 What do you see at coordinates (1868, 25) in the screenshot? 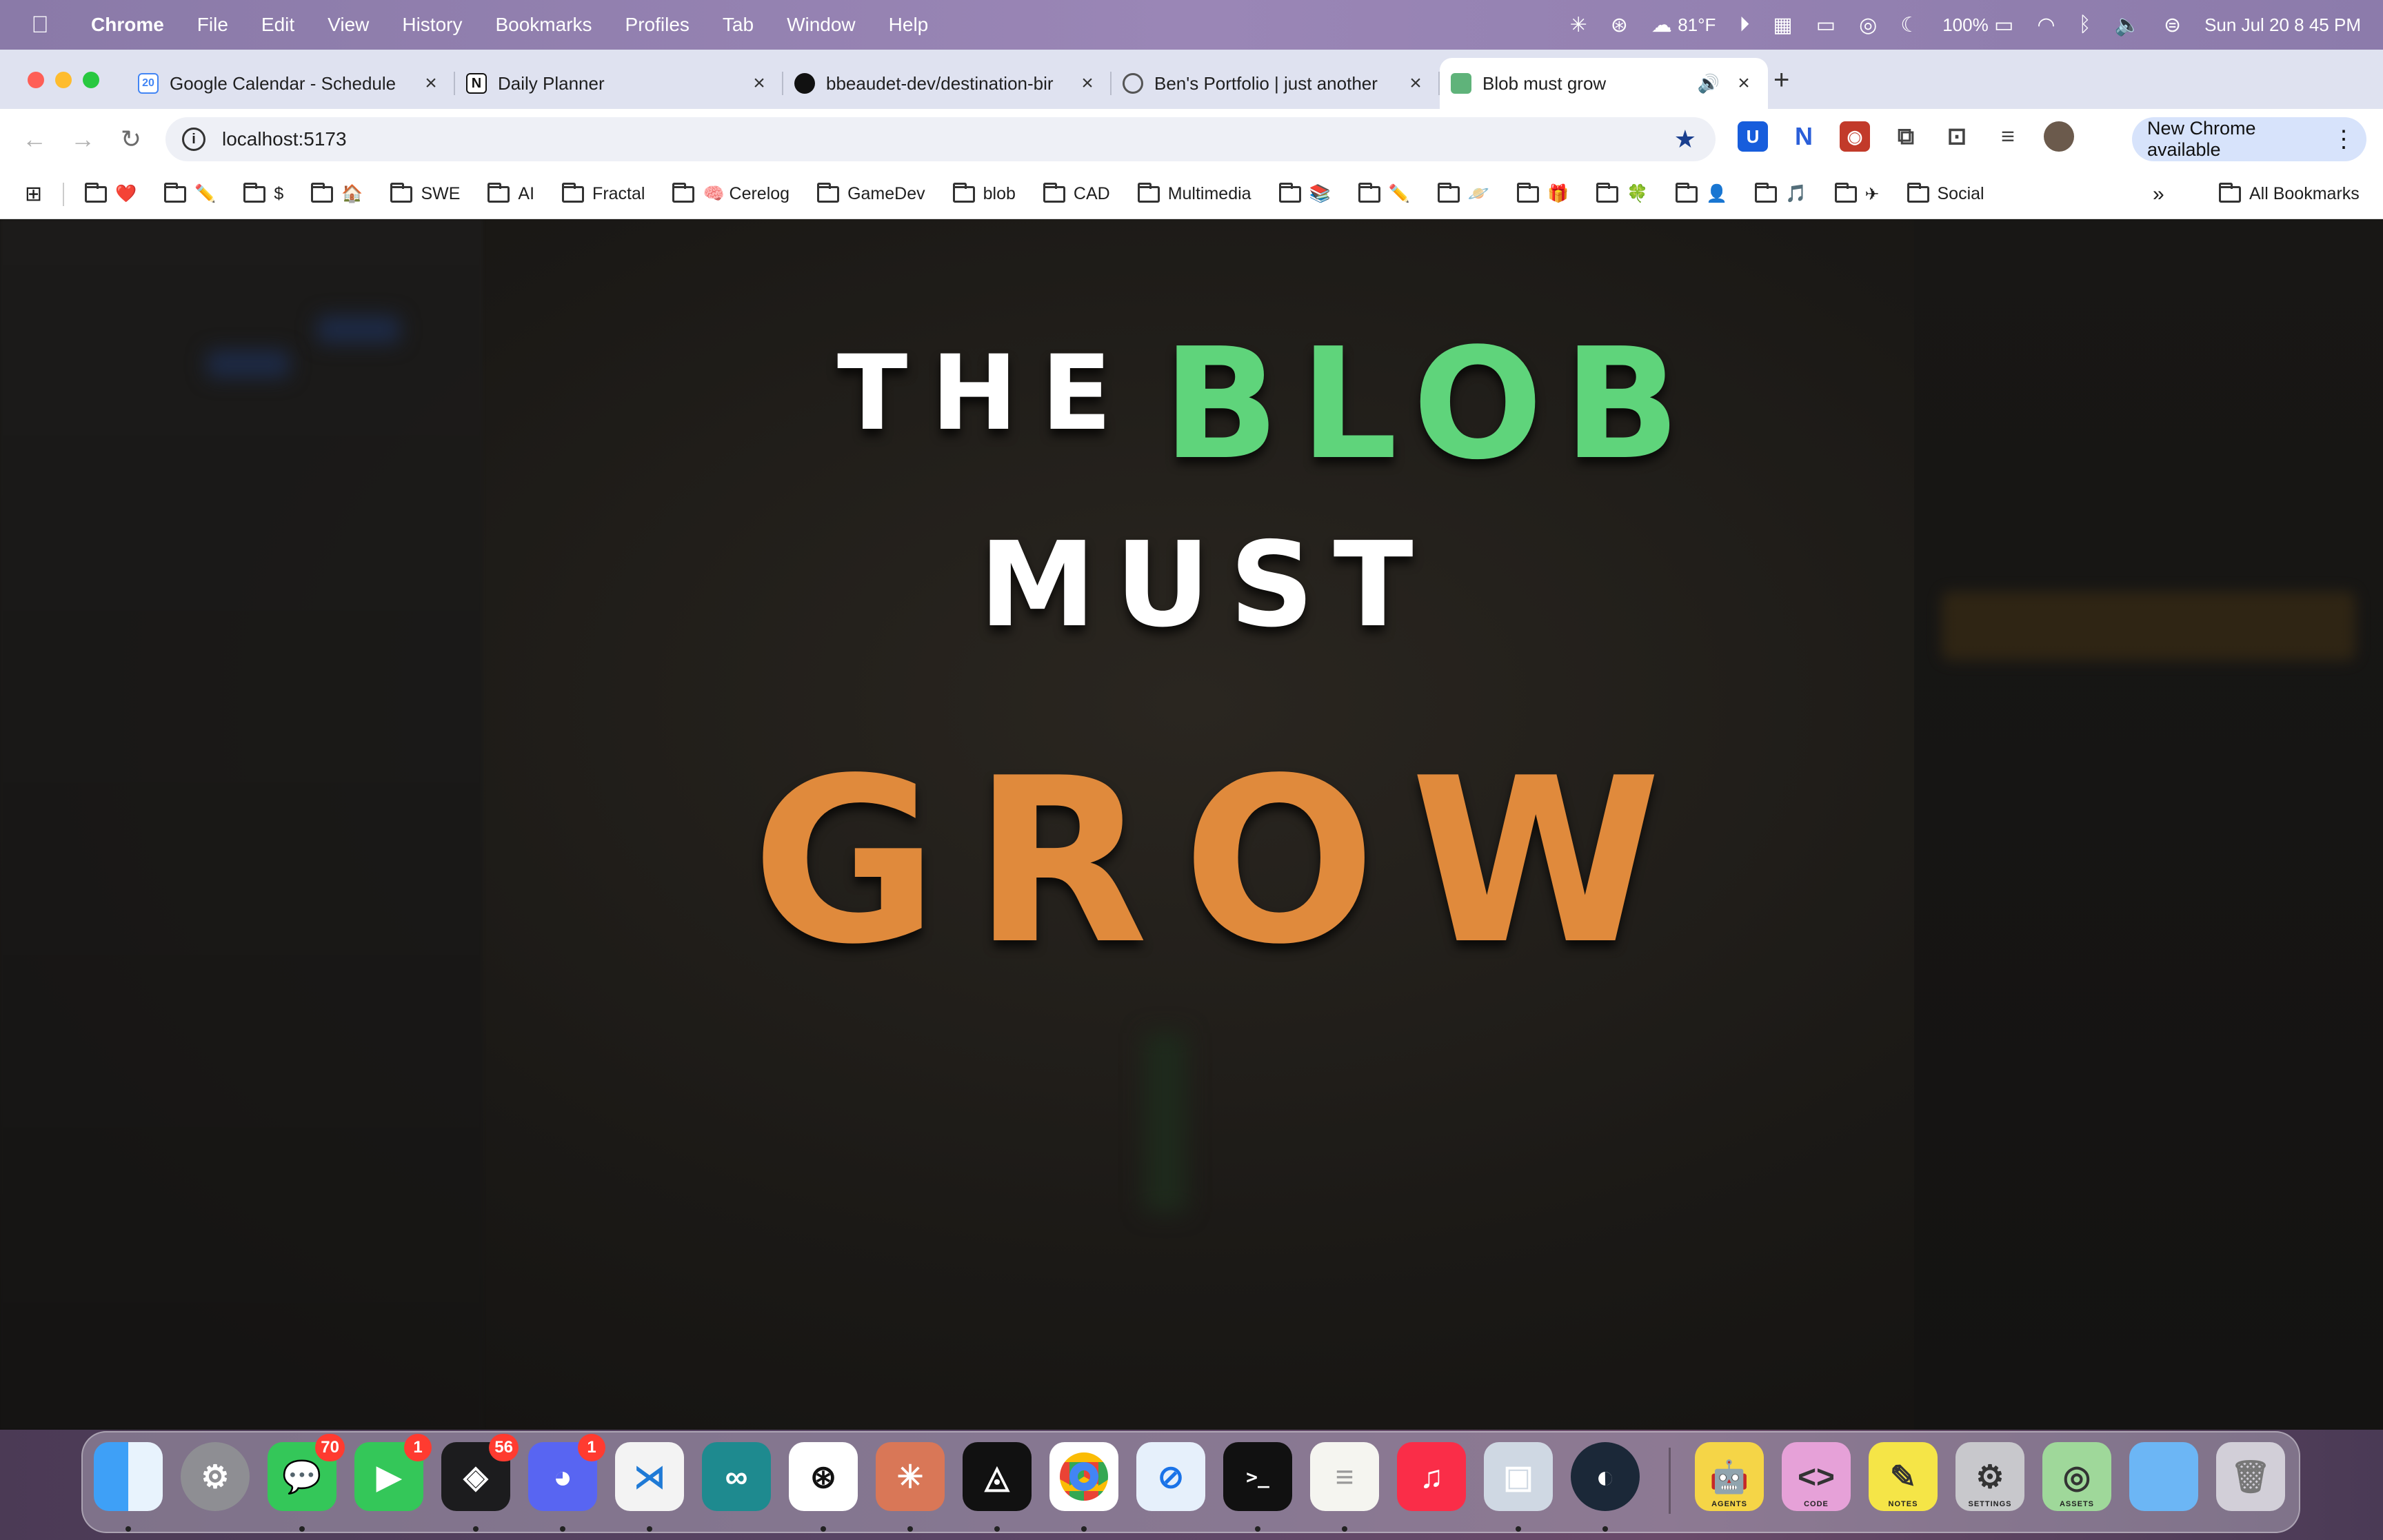
I see `airdrop-icon: ◎` at bounding box center [1868, 25].